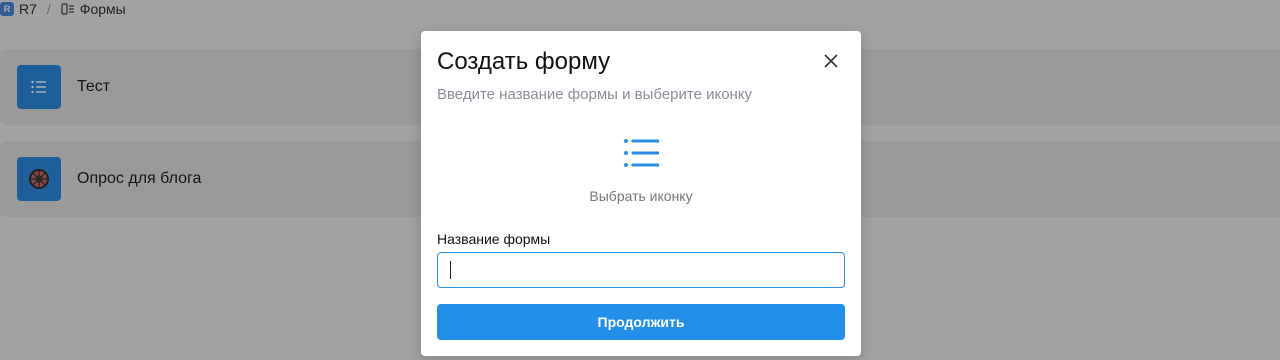 This screenshot has height=360, width=1280. What do you see at coordinates (524, 61) in the screenshot?
I see `dialog-title: Создать форму` at bounding box center [524, 61].